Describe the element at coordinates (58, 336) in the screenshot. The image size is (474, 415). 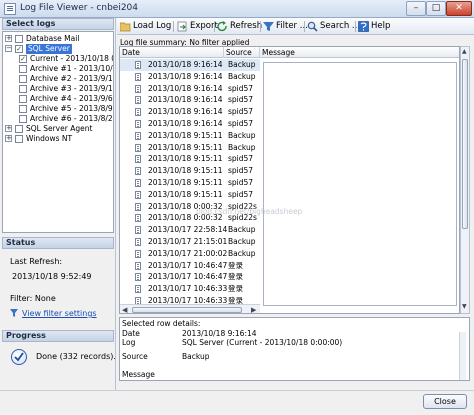
I see `progress-header: Progress` at that location.